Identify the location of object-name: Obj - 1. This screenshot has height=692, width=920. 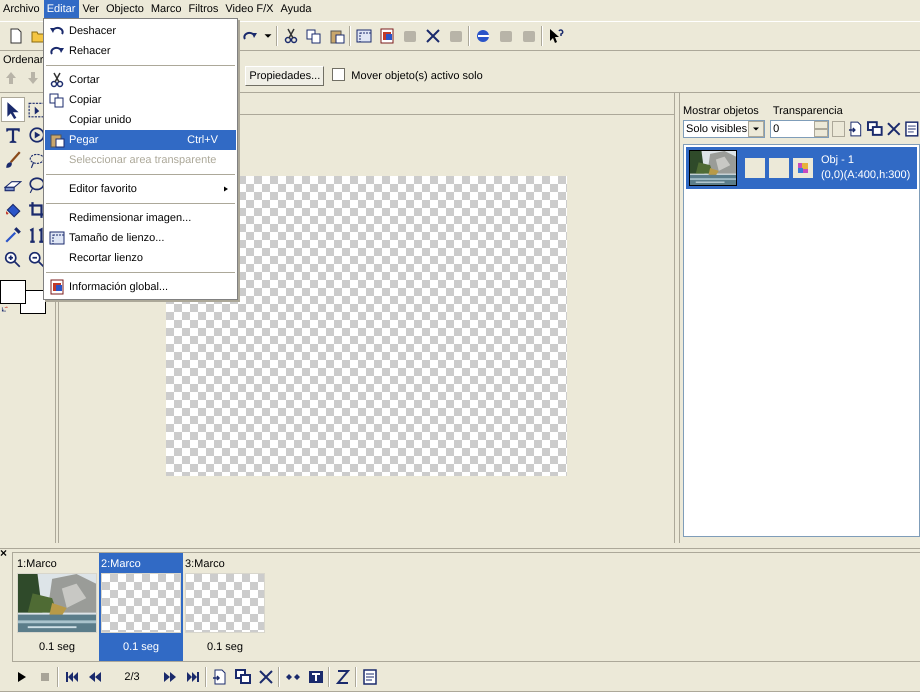
(838, 160).